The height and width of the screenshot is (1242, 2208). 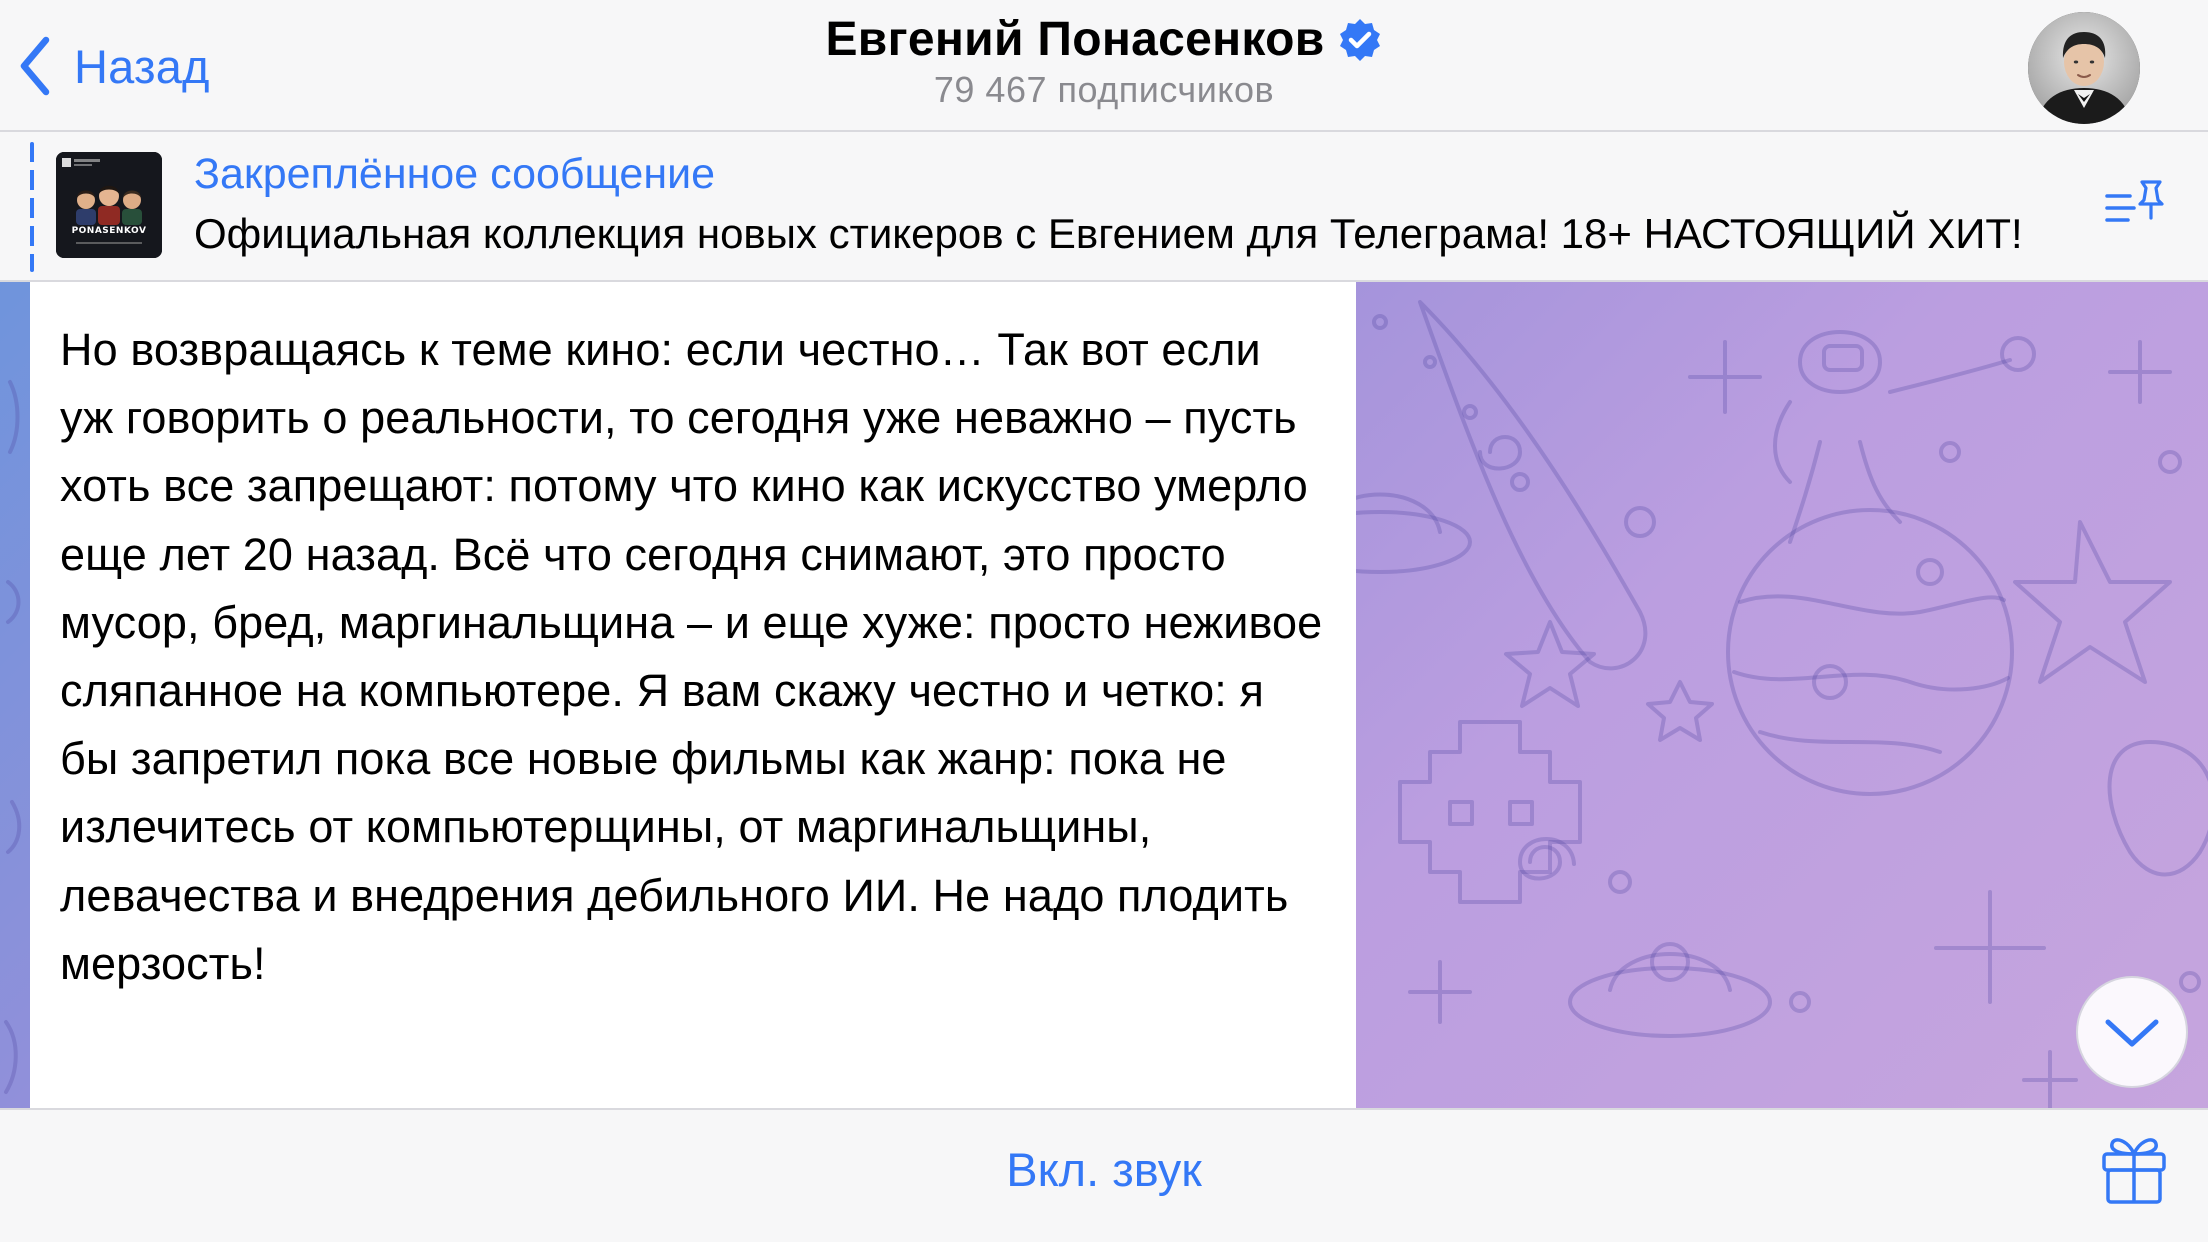 What do you see at coordinates (455, 174) in the screenshot?
I see `pinned-title: Закреплённое сообщение` at bounding box center [455, 174].